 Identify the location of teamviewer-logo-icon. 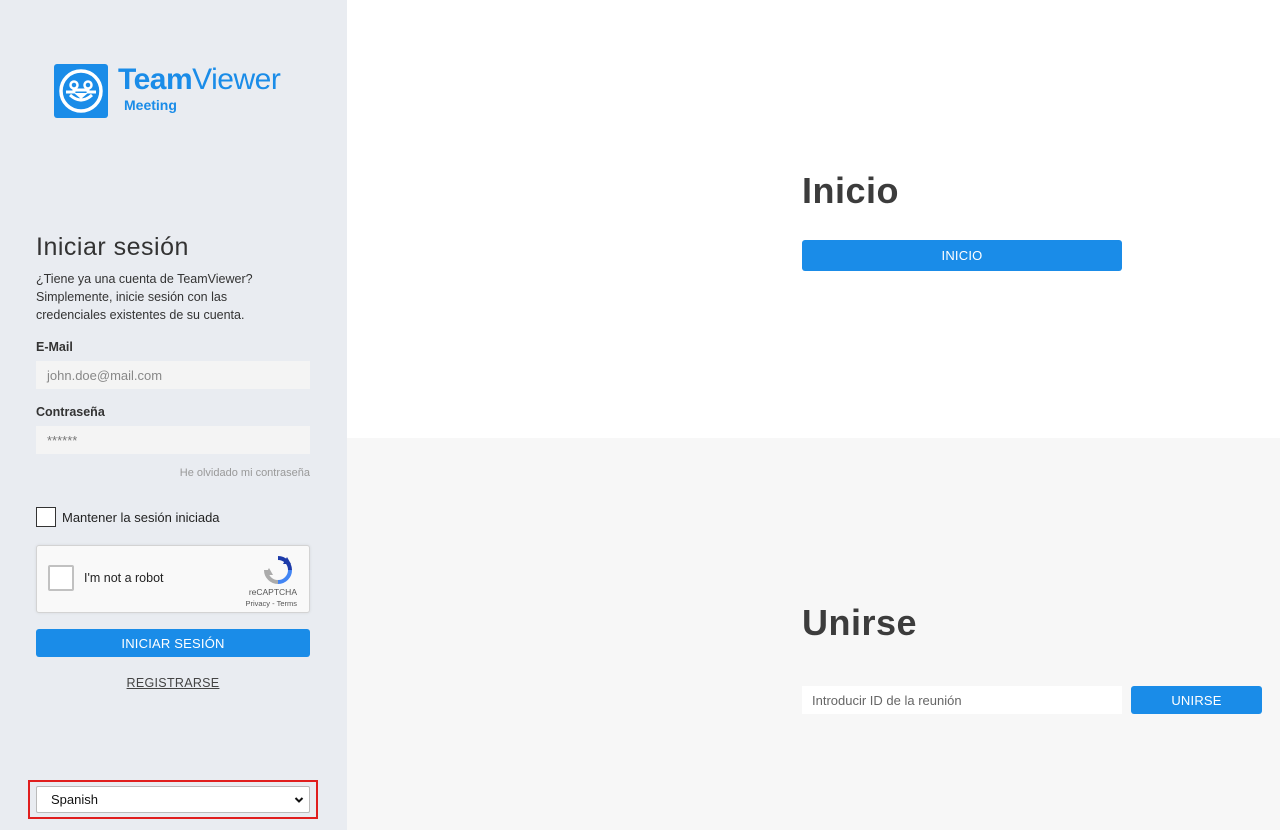
(81, 91).